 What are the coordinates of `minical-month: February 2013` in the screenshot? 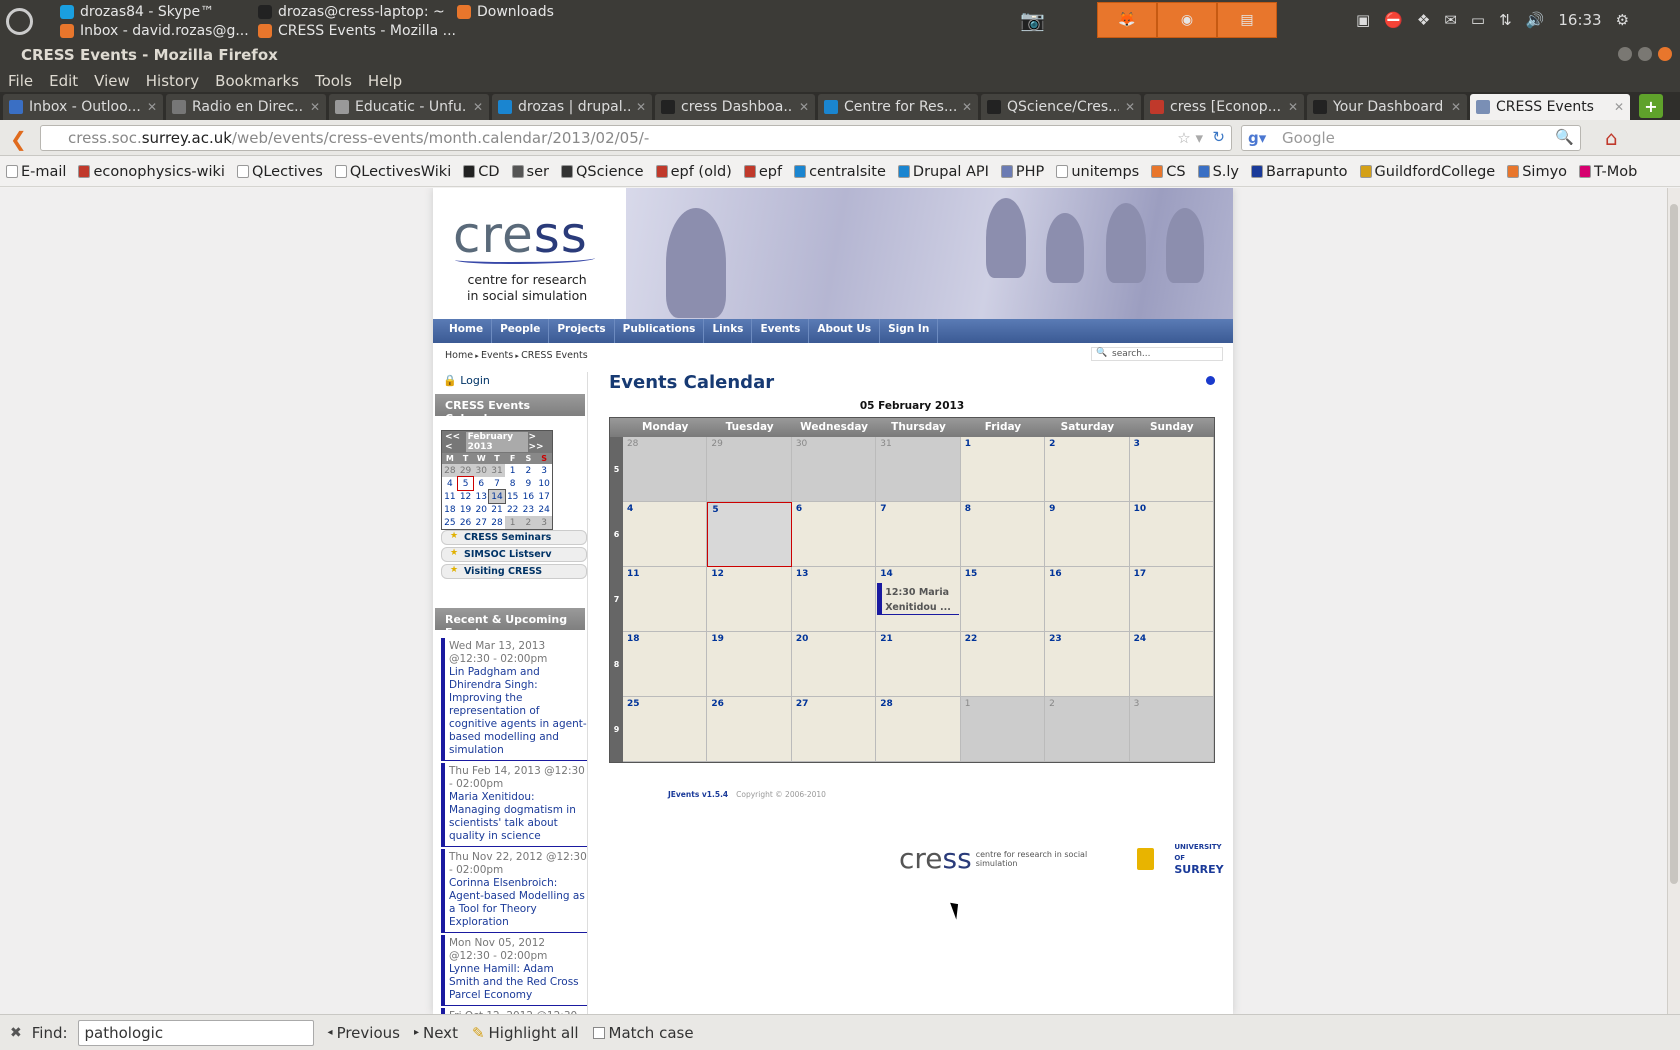 It's located at (497, 442).